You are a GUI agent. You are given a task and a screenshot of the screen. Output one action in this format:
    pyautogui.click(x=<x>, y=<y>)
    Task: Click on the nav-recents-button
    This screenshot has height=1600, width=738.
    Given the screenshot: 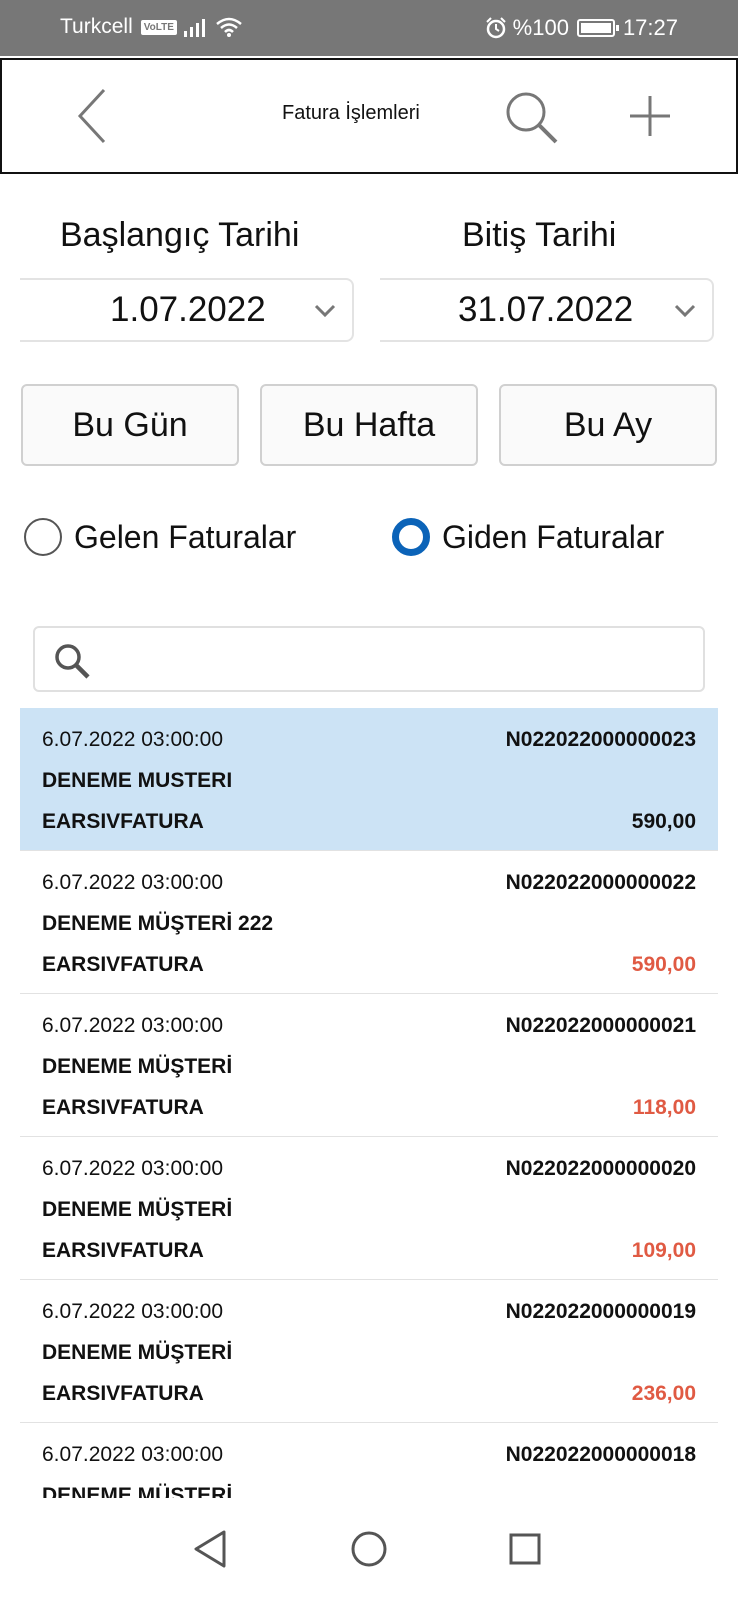 What is the action you would take?
    pyautogui.click(x=525, y=1549)
    